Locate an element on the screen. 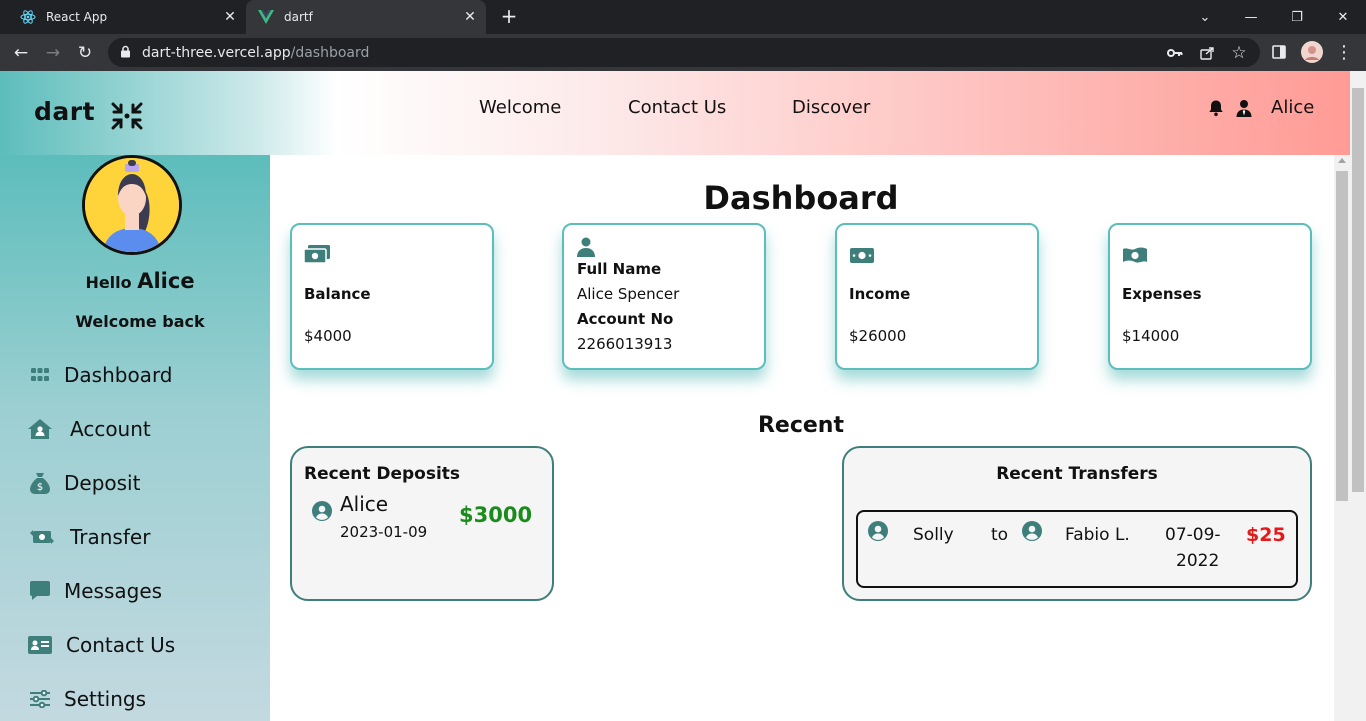 Image resolution: width=1366 pixels, height=721 pixels. bell-icon is located at coordinates (1216, 108).